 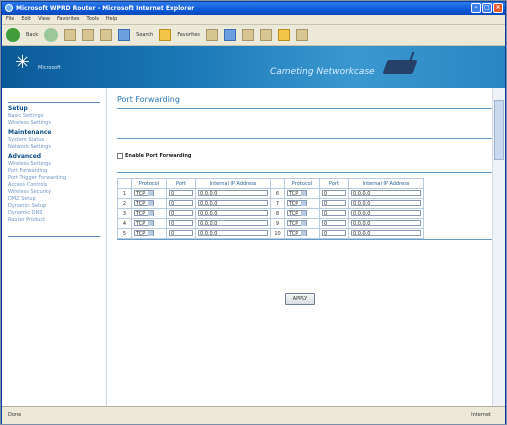 I want to click on router-banner: ✳ Microsoft Cameting Networkcase, so click(x=253, y=67).